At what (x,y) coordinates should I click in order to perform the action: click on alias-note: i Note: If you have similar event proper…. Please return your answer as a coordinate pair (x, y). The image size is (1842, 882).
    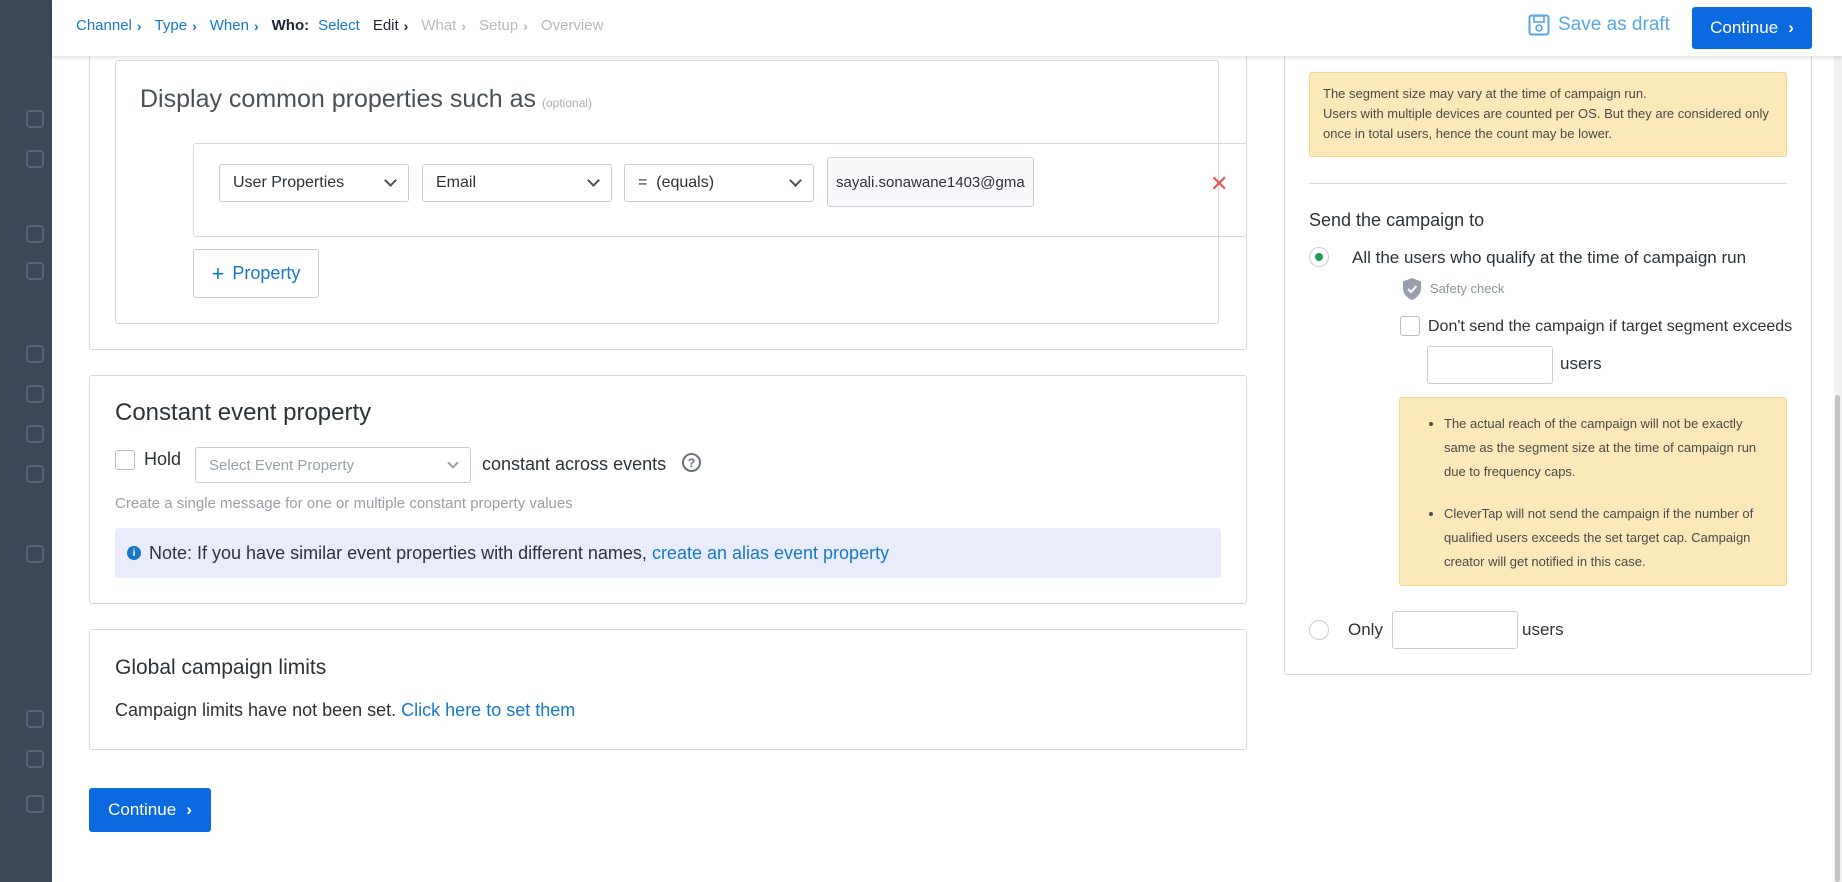
    Looking at the image, I should click on (668, 553).